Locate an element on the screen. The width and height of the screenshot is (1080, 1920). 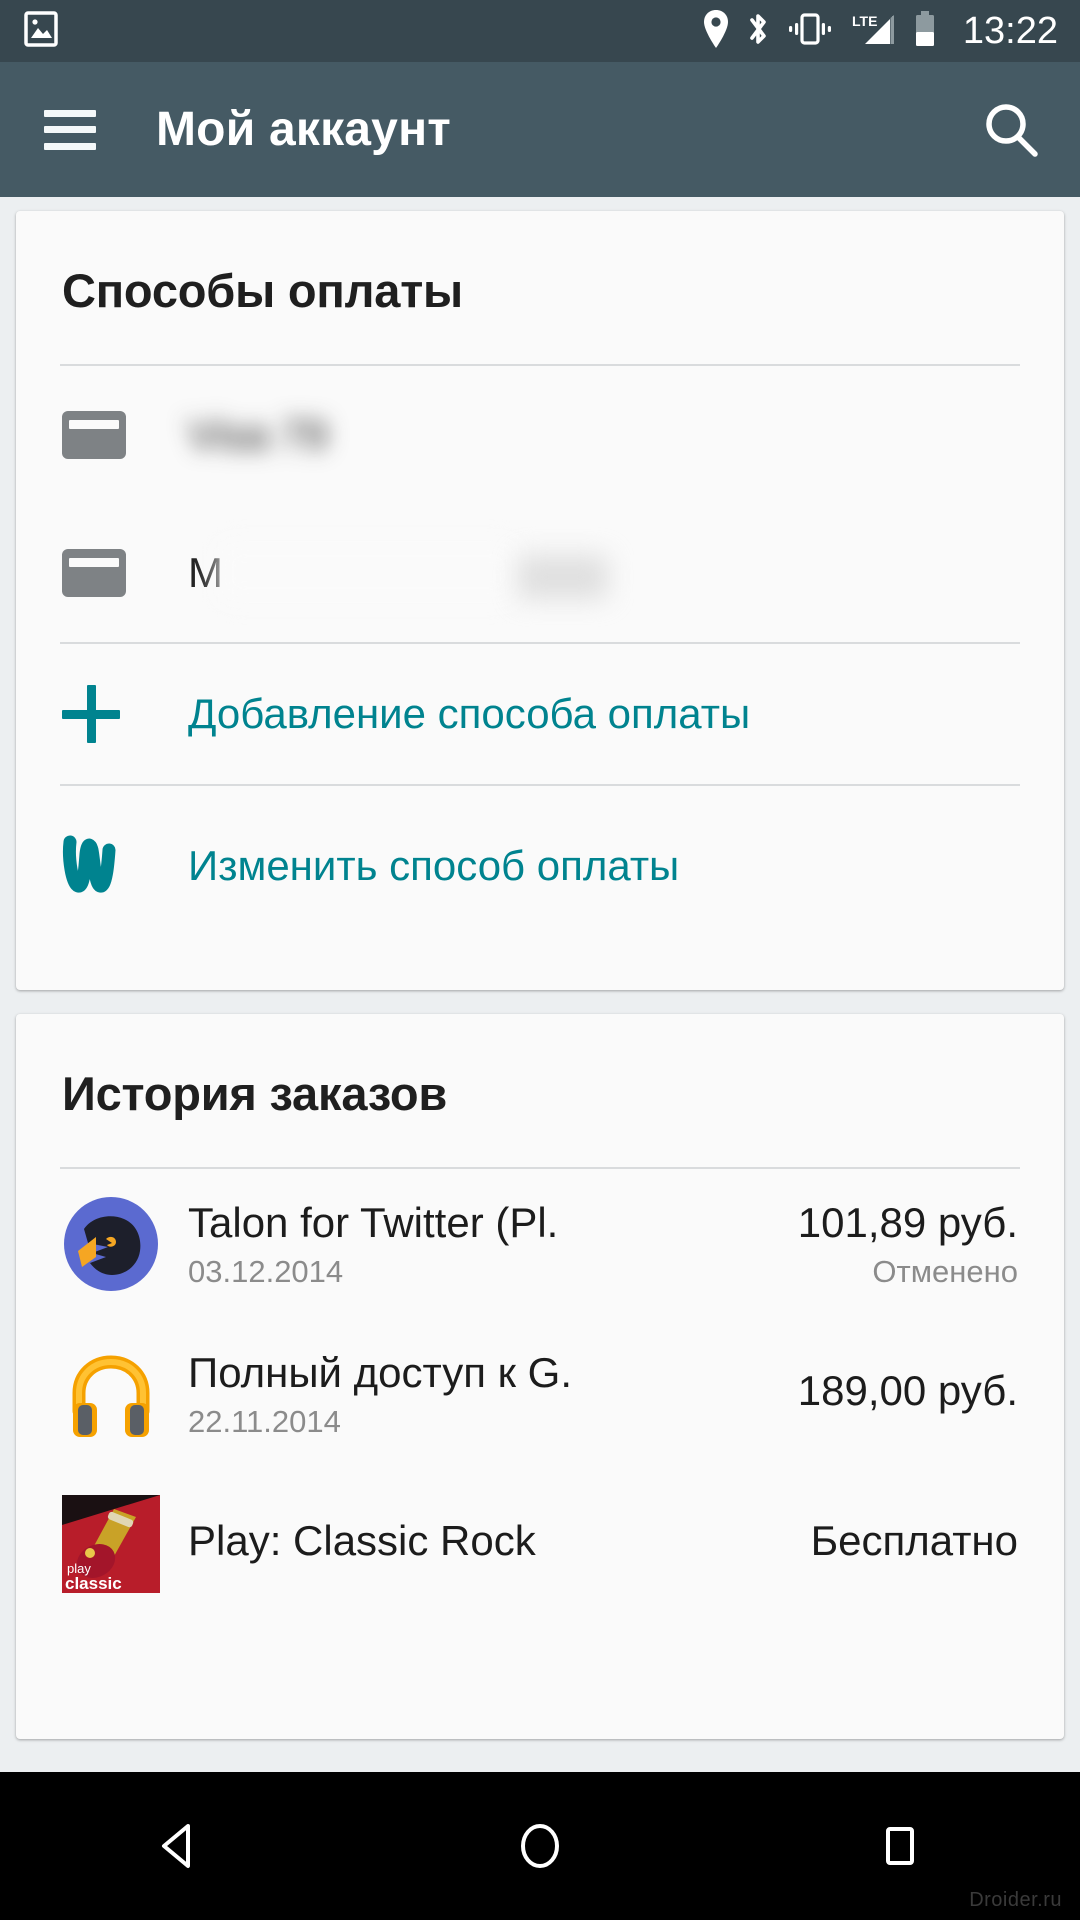
page-title: Мой аккаунт is located at coordinates (303, 129).